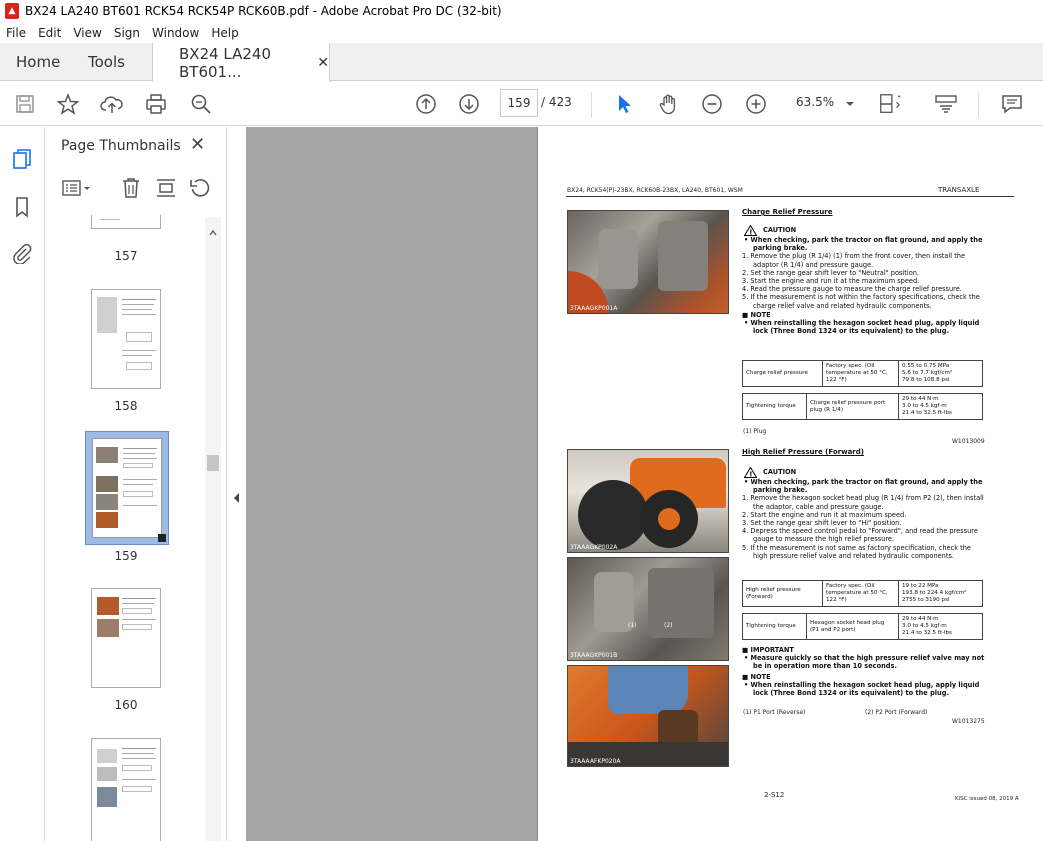 The image size is (1043, 841). I want to click on thumbnail-label: 159, so click(126, 556).